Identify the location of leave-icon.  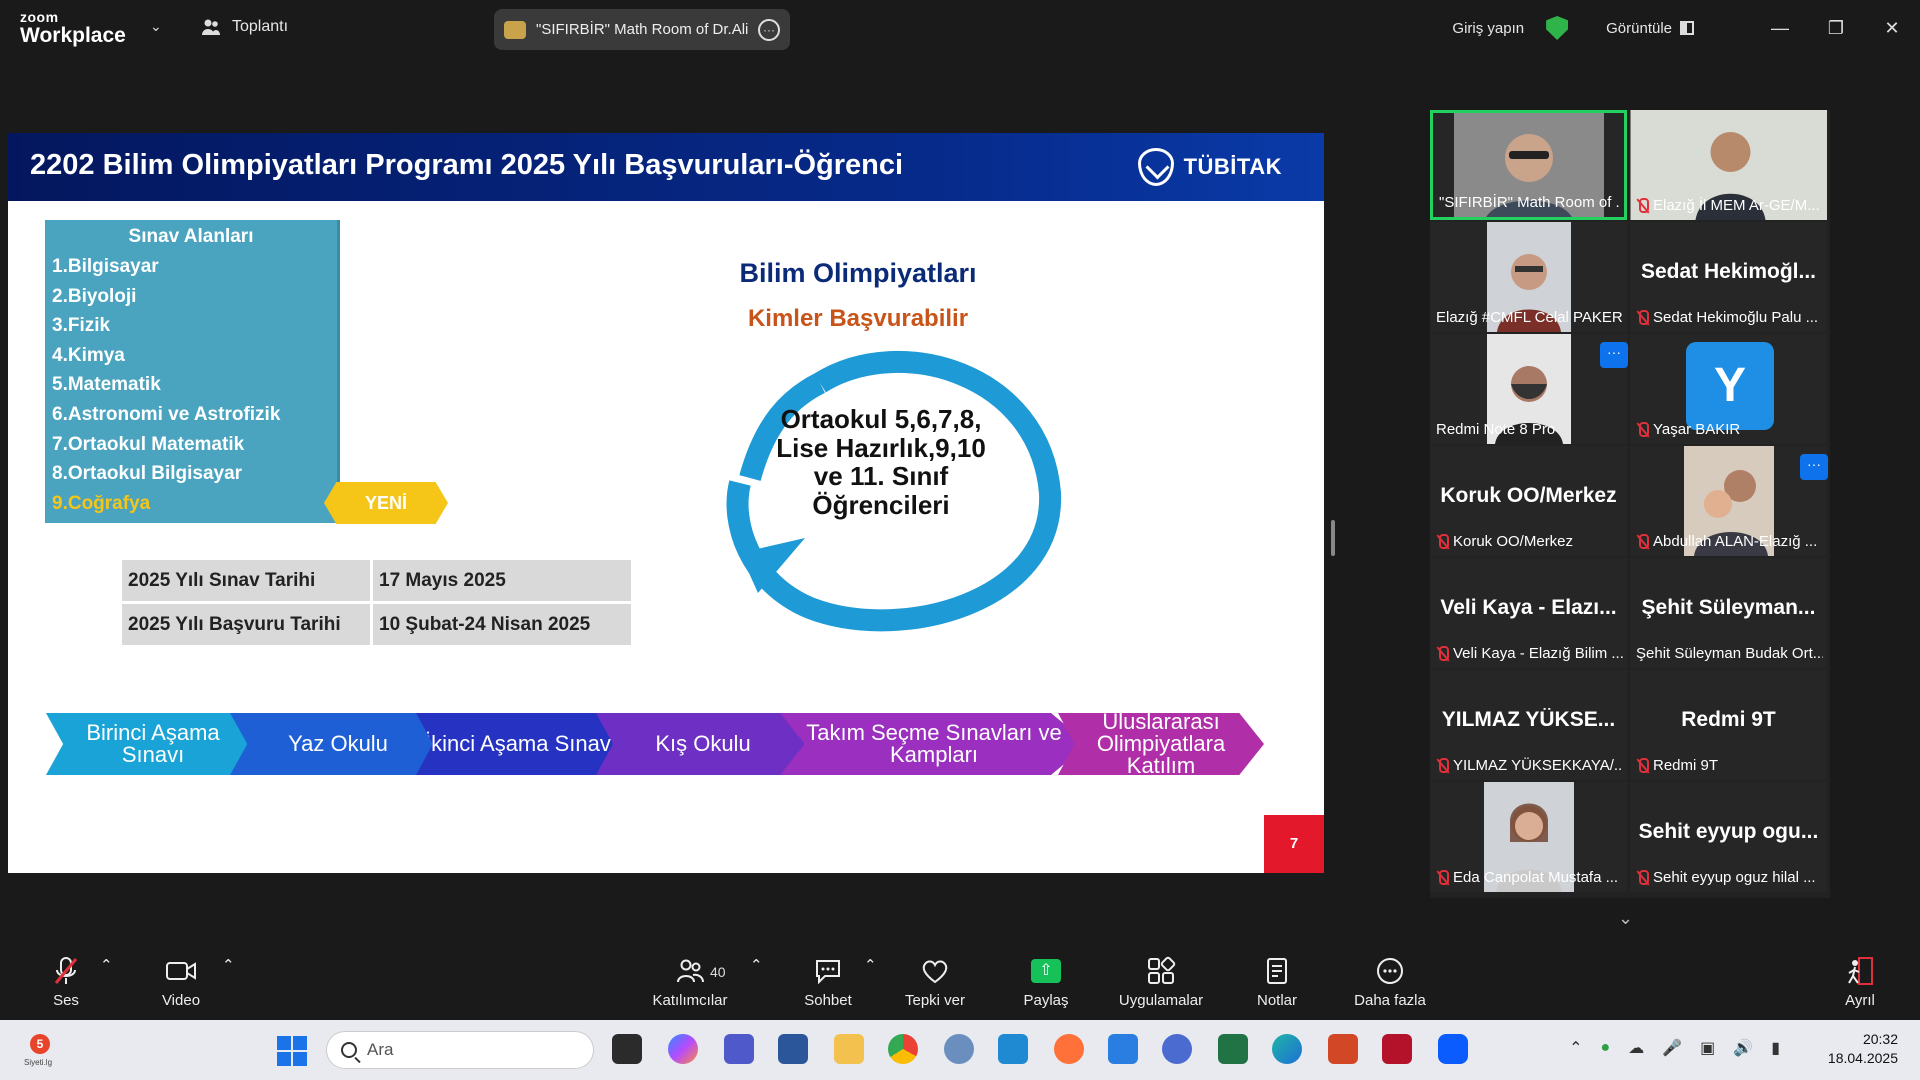
(1860, 971).